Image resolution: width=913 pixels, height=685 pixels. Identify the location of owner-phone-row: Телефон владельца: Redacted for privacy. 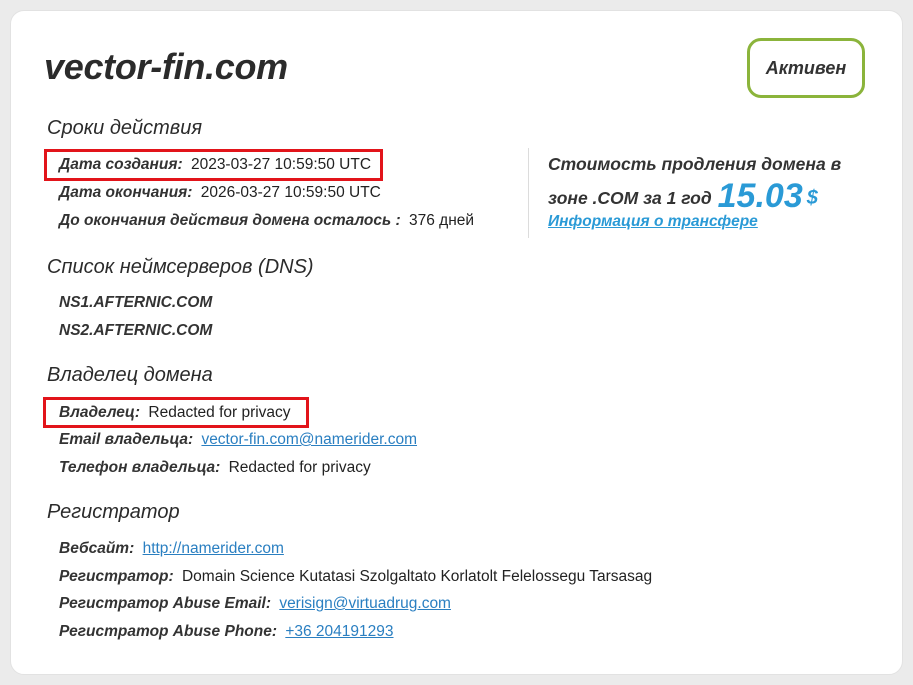
(215, 468).